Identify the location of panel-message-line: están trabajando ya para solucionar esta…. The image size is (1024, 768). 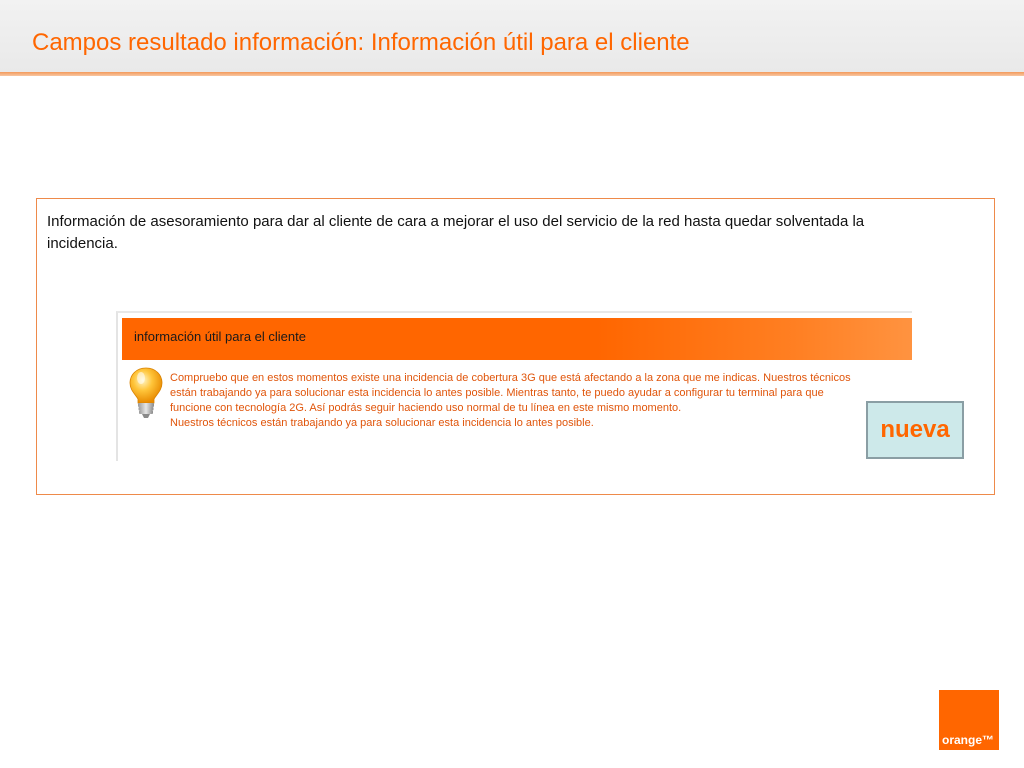
(497, 393).